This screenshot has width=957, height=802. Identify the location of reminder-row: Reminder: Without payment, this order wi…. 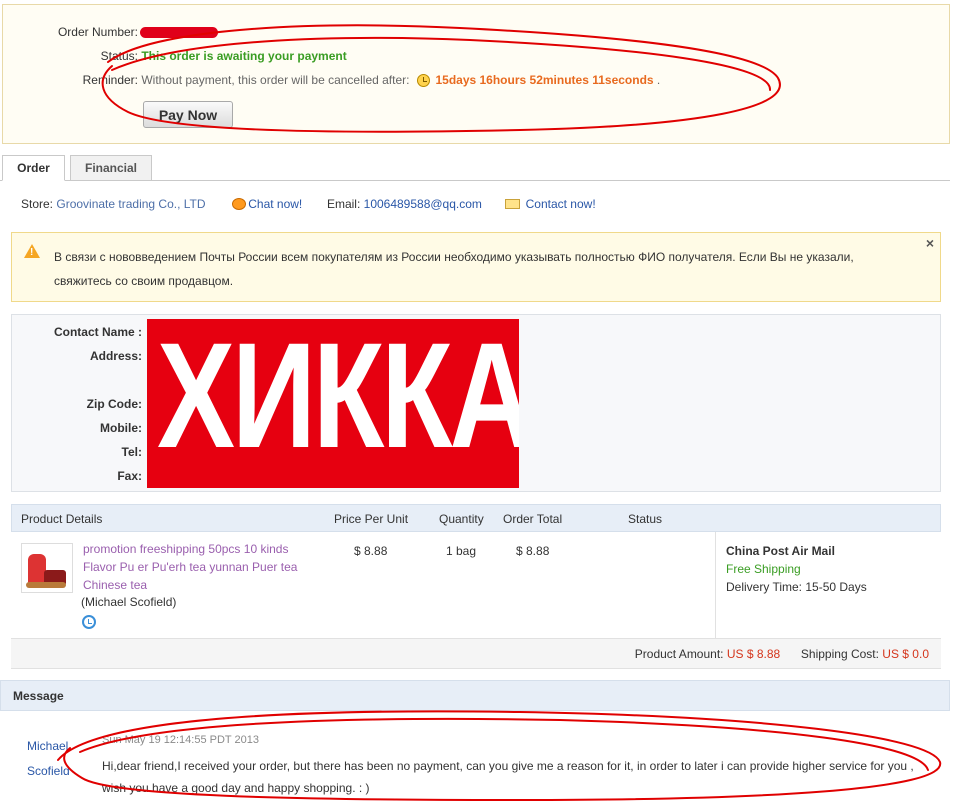
(331, 80).